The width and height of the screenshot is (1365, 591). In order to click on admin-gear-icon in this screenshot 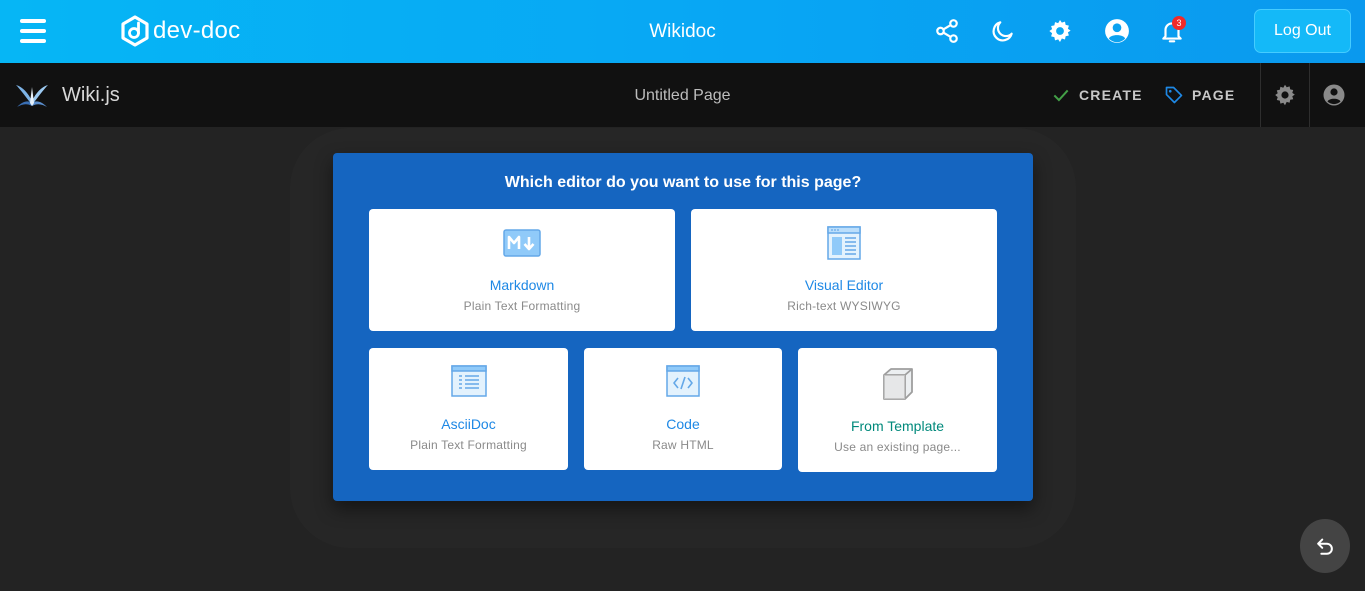, I will do `click(1285, 95)`.